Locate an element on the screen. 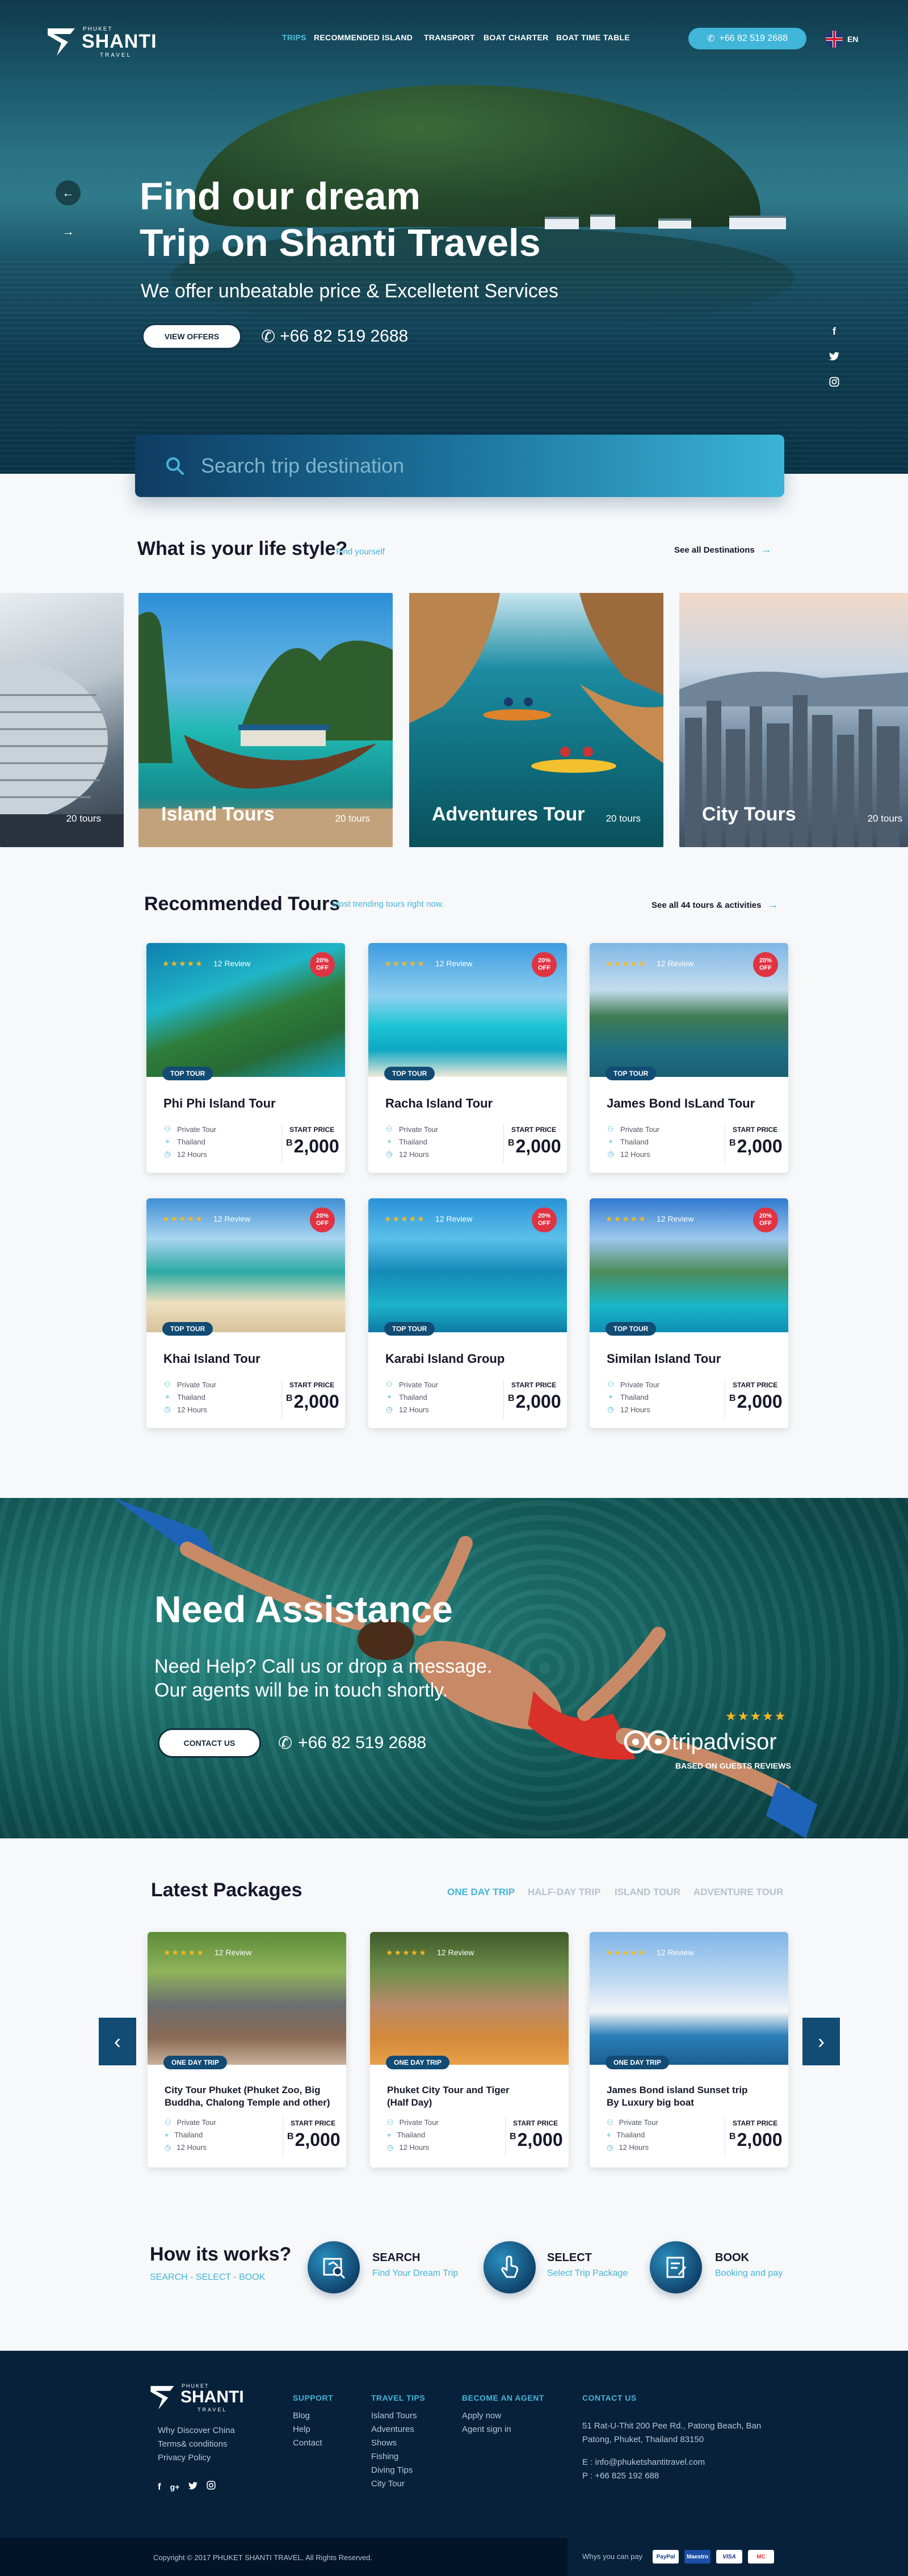  footer-link: Apply now is located at coordinates (503, 2416).